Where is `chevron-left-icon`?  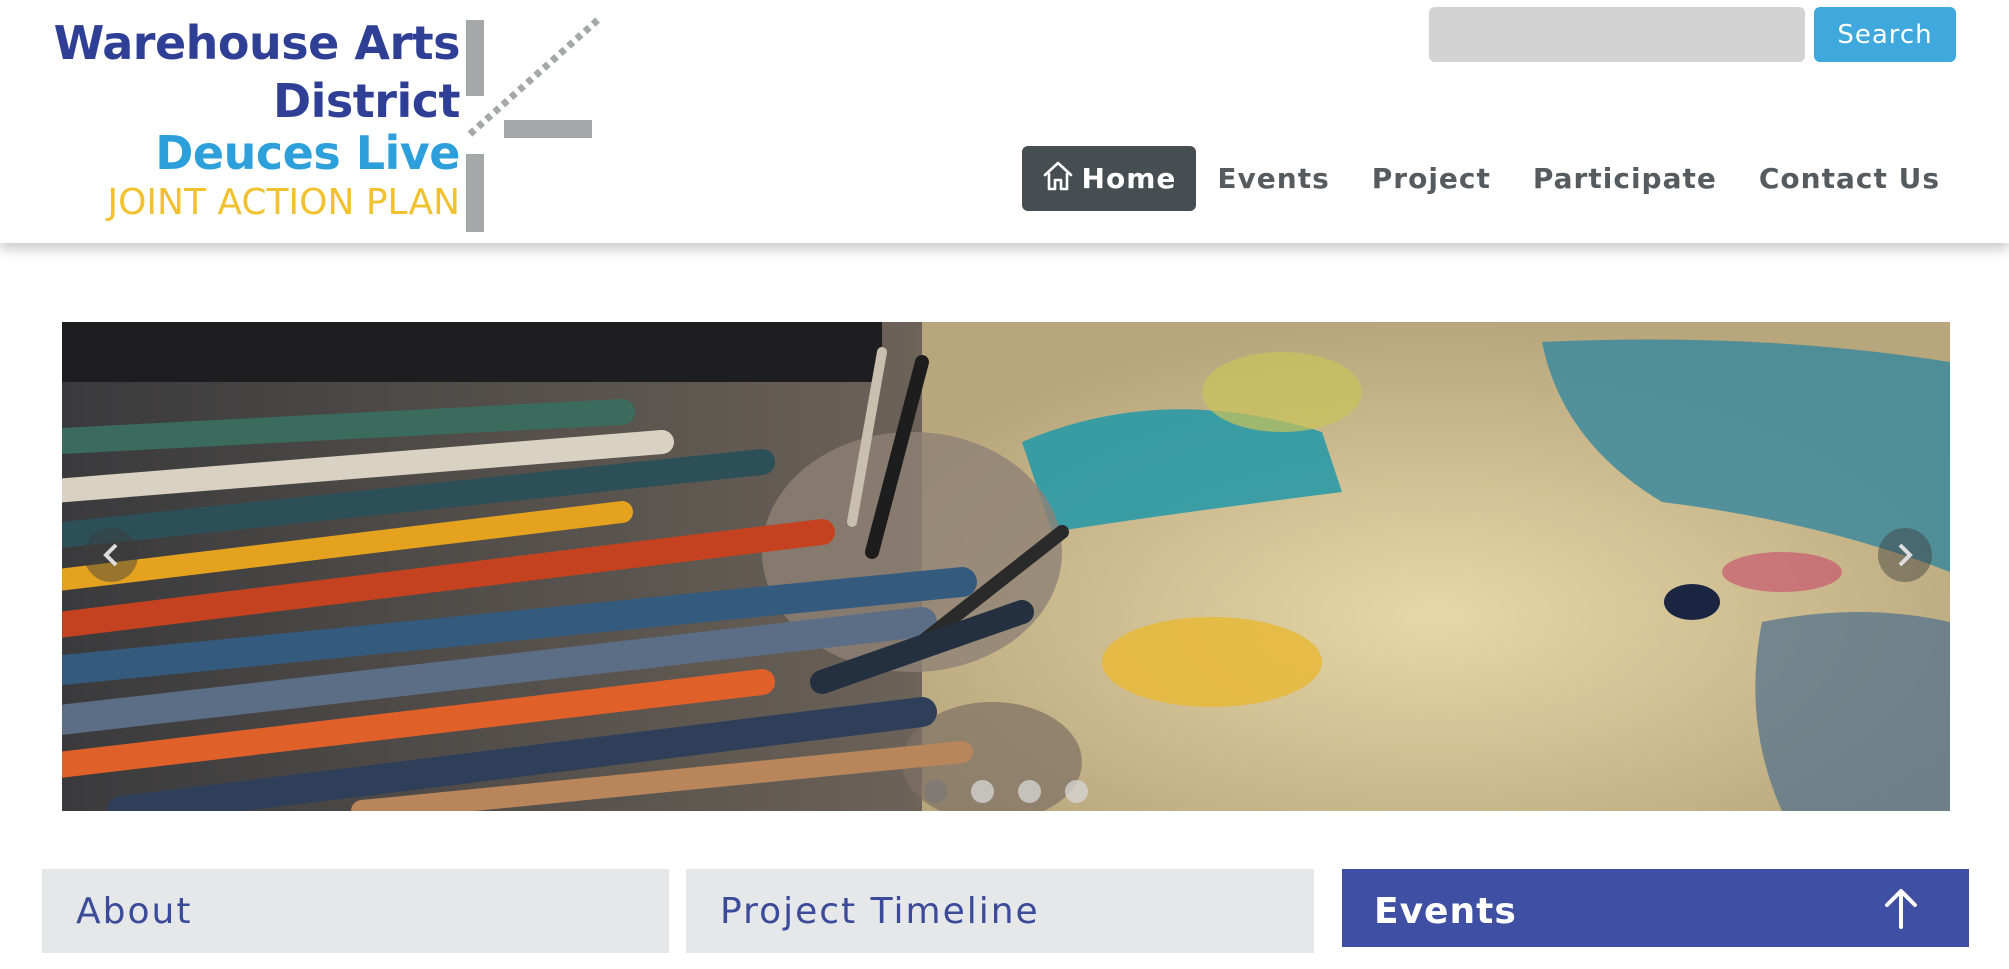 chevron-left-icon is located at coordinates (110, 555).